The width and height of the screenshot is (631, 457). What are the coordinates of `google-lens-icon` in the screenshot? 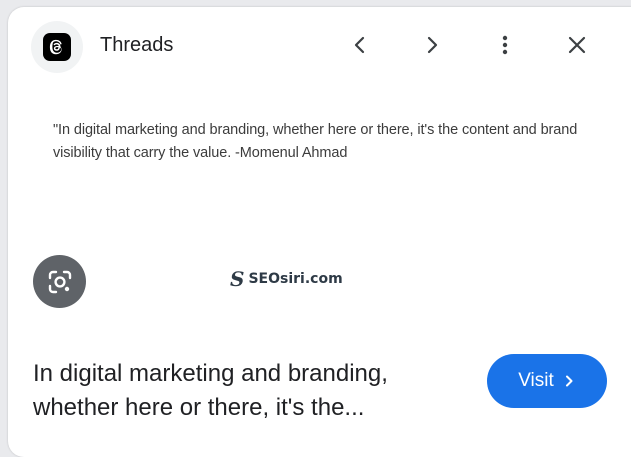 It's located at (59, 281).